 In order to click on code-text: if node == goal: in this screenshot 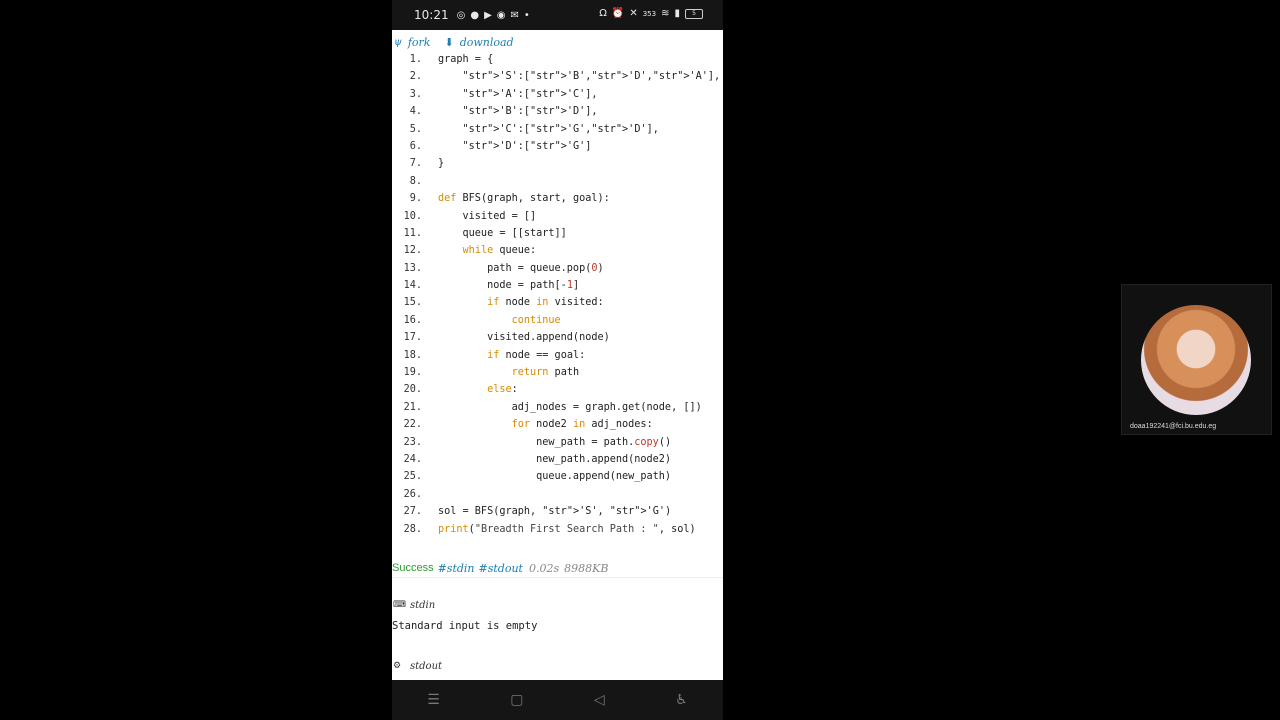, I will do `click(536, 355)`.